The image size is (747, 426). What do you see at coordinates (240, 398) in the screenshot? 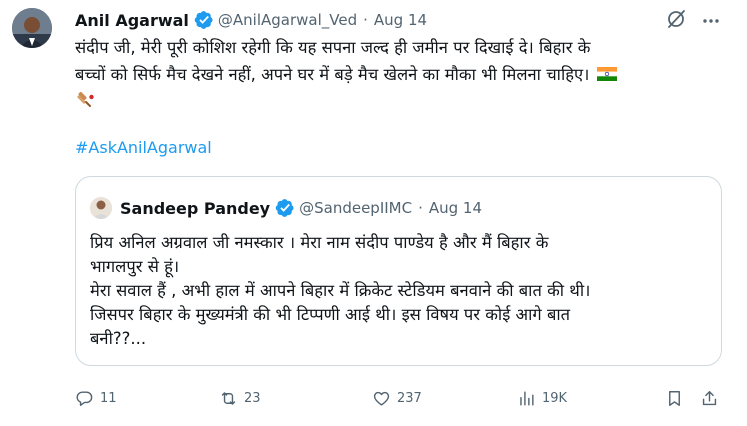
I see `retweet-button: 23` at bounding box center [240, 398].